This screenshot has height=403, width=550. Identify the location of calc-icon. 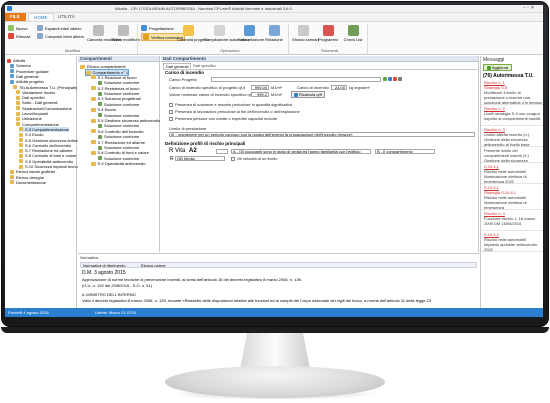
(400, 79).